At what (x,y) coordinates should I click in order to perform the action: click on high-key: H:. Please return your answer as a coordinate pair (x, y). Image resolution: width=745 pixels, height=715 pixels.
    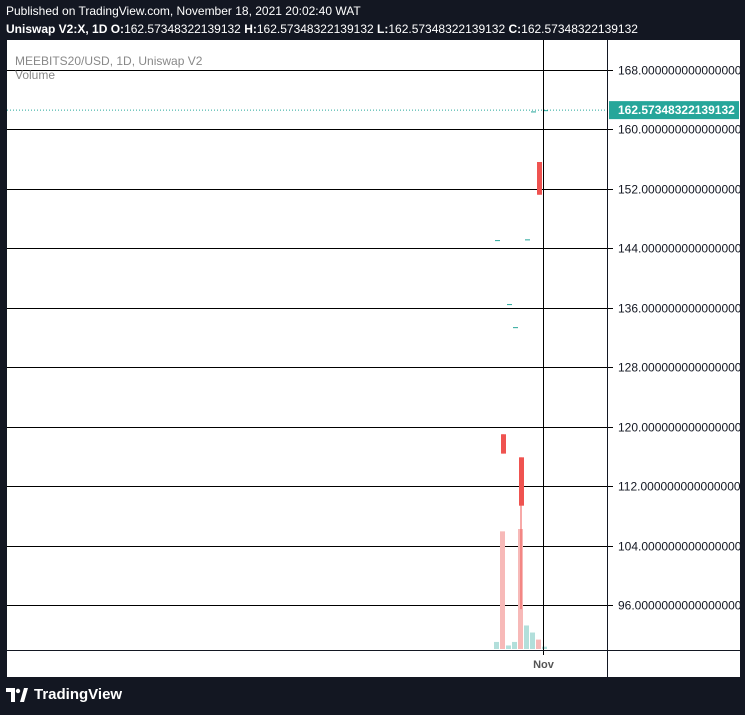
    Looking at the image, I should click on (250, 29).